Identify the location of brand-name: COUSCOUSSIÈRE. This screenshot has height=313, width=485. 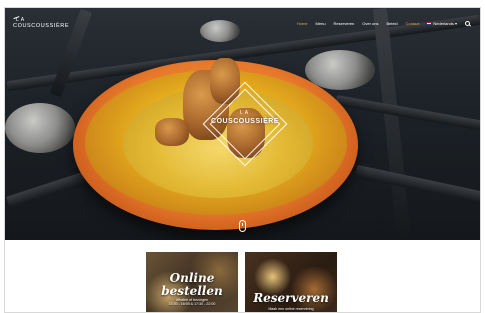
(41, 26).